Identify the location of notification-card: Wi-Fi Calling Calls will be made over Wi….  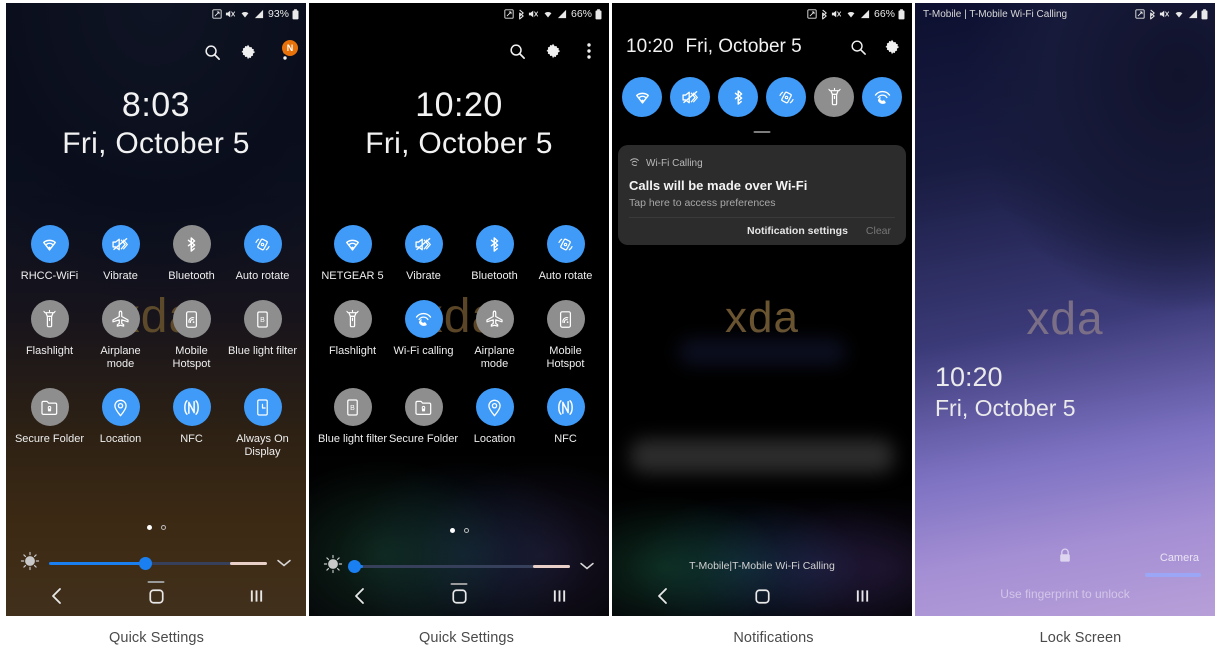
(762, 195).